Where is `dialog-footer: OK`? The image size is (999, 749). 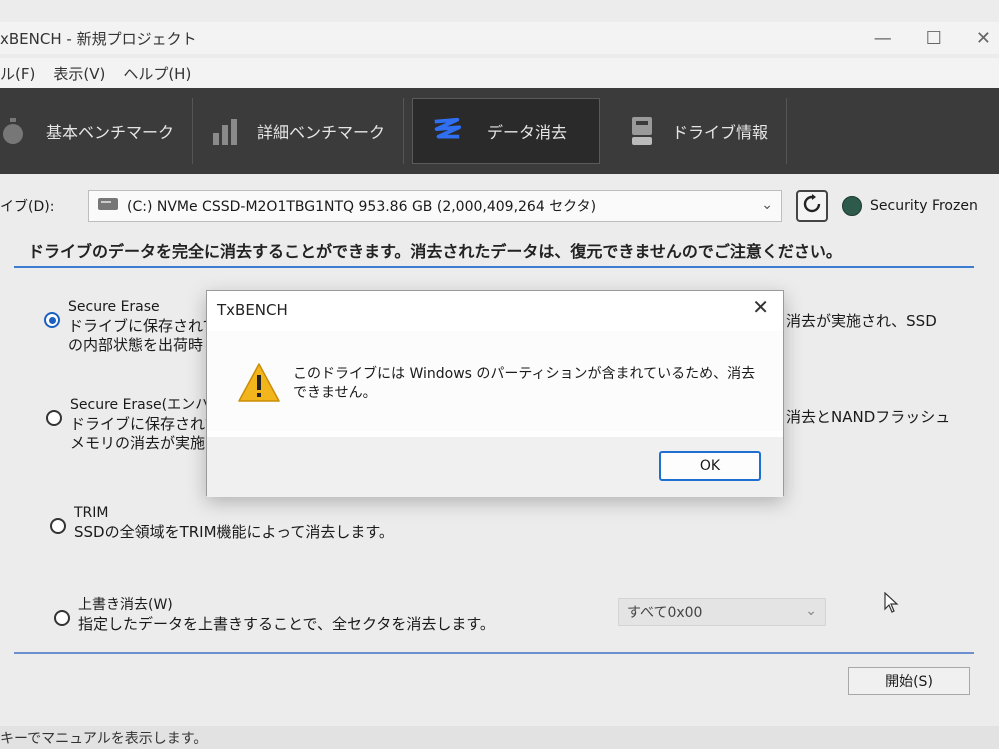 dialog-footer: OK is located at coordinates (495, 467).